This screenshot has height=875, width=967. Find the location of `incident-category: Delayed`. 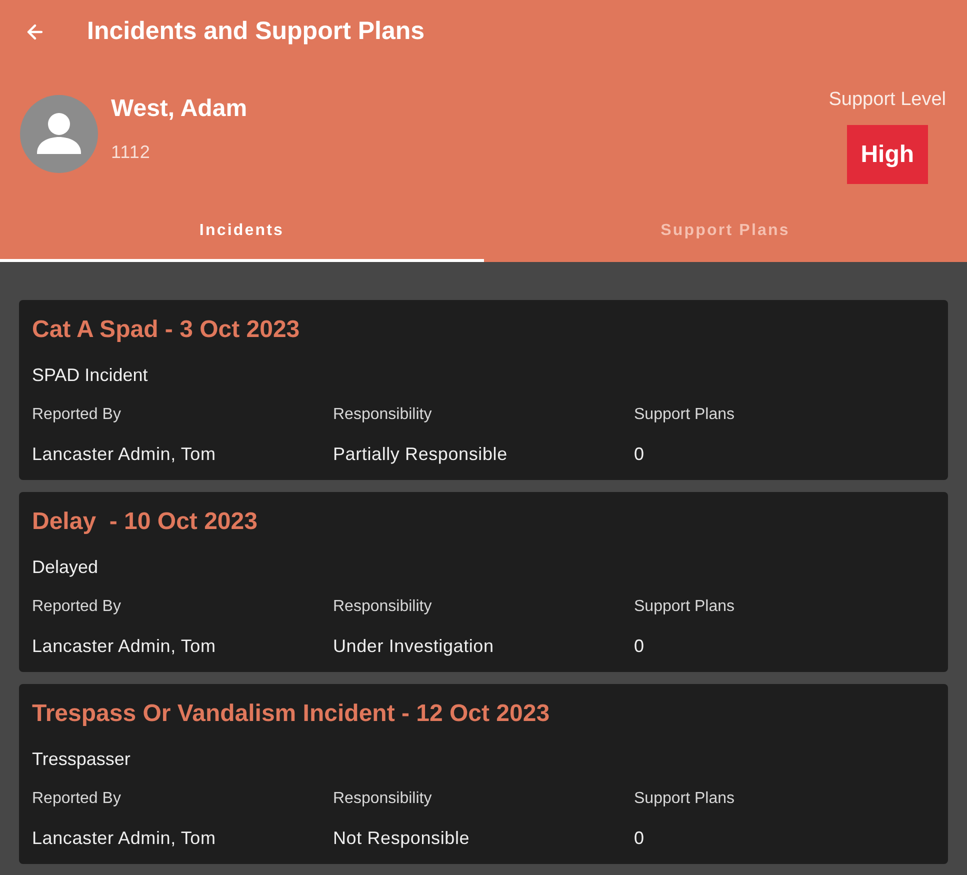

incident-category: Delayed is located at coordinates (66, 567).